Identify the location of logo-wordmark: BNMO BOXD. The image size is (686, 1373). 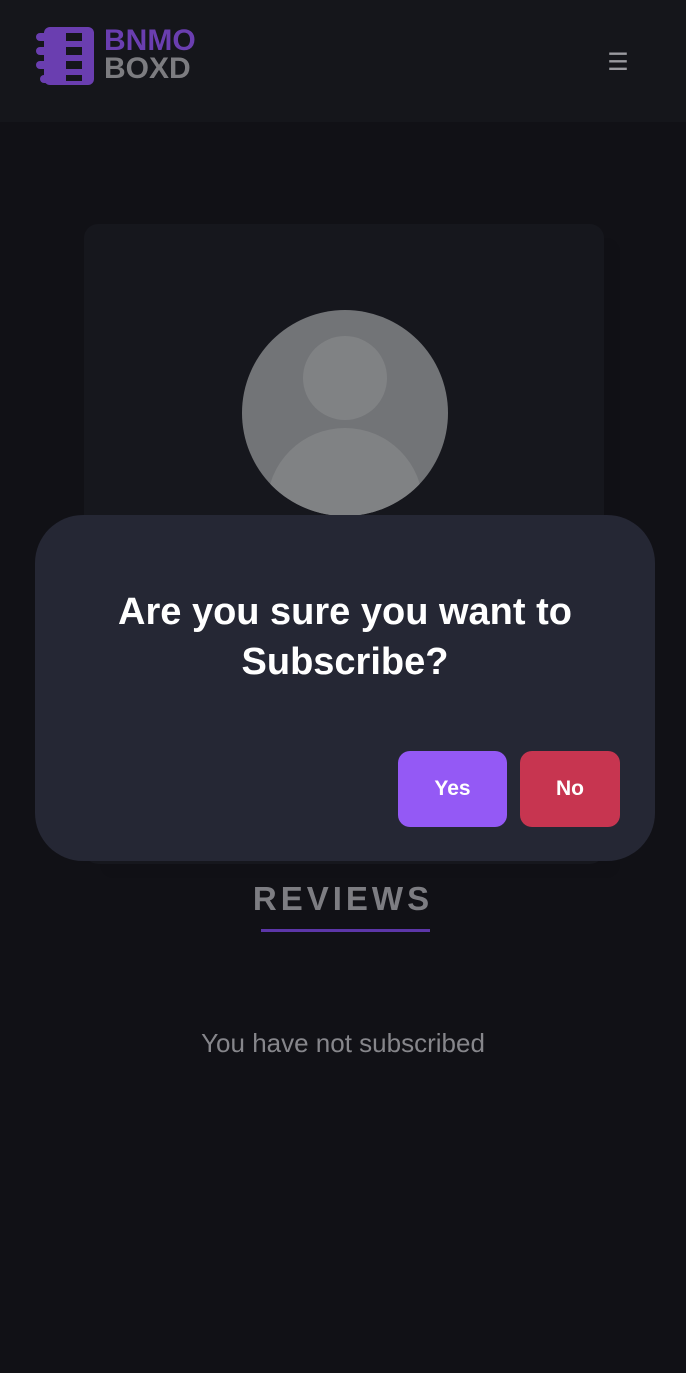
(150, 54).